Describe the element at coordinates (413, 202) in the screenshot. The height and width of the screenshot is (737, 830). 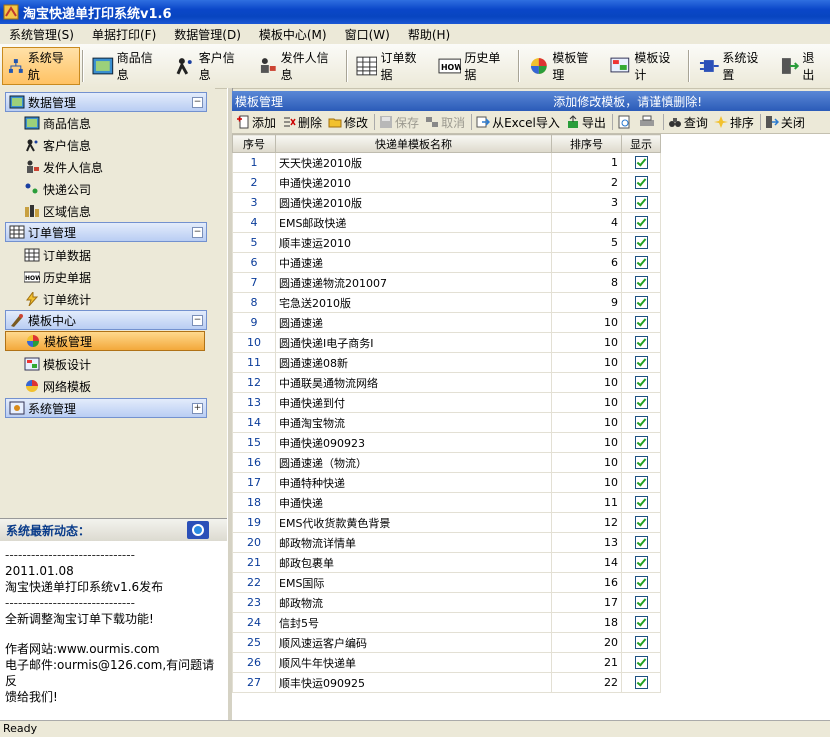
I see `template-name: 圆通快递2010版` at that location.